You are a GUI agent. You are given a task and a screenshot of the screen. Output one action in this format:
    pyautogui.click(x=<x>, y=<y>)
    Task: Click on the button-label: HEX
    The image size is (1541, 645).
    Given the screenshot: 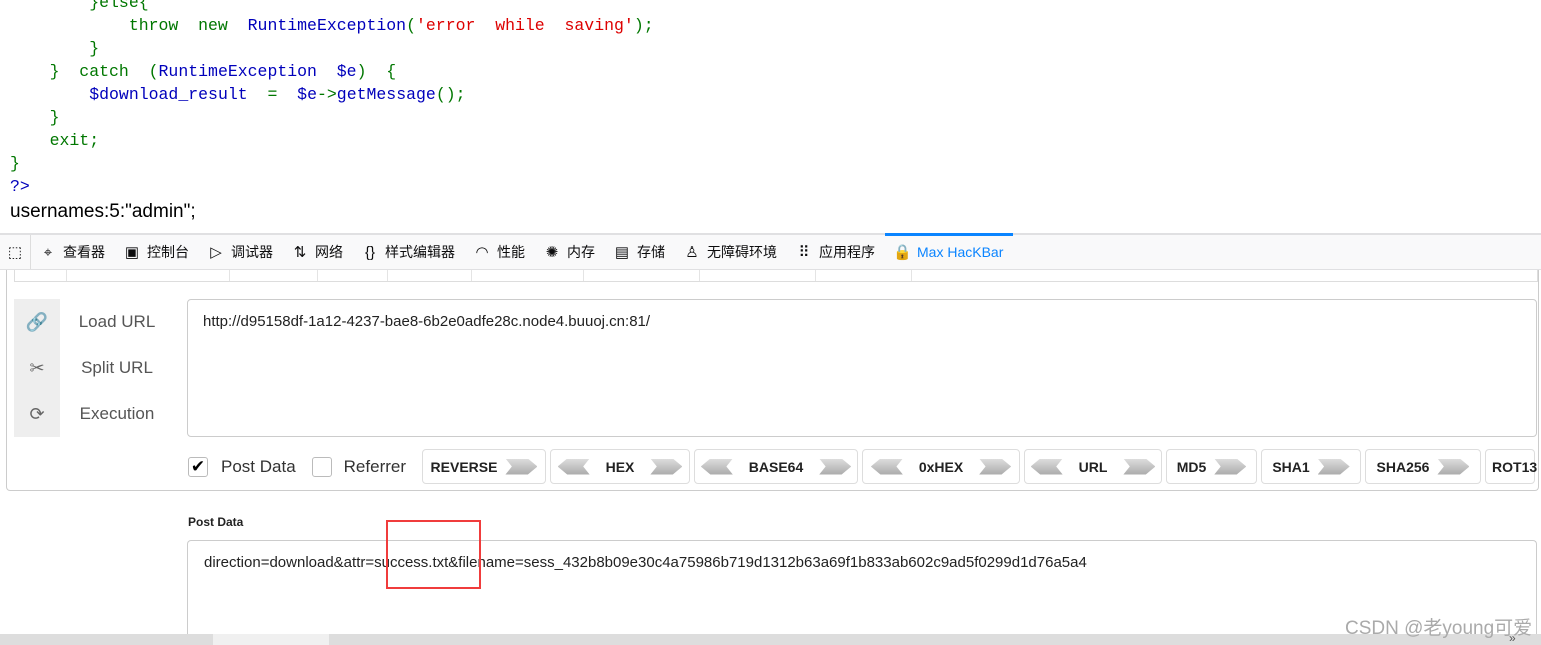 What is the action you would take?
    pyautogui.click(x=620, y=466)
    